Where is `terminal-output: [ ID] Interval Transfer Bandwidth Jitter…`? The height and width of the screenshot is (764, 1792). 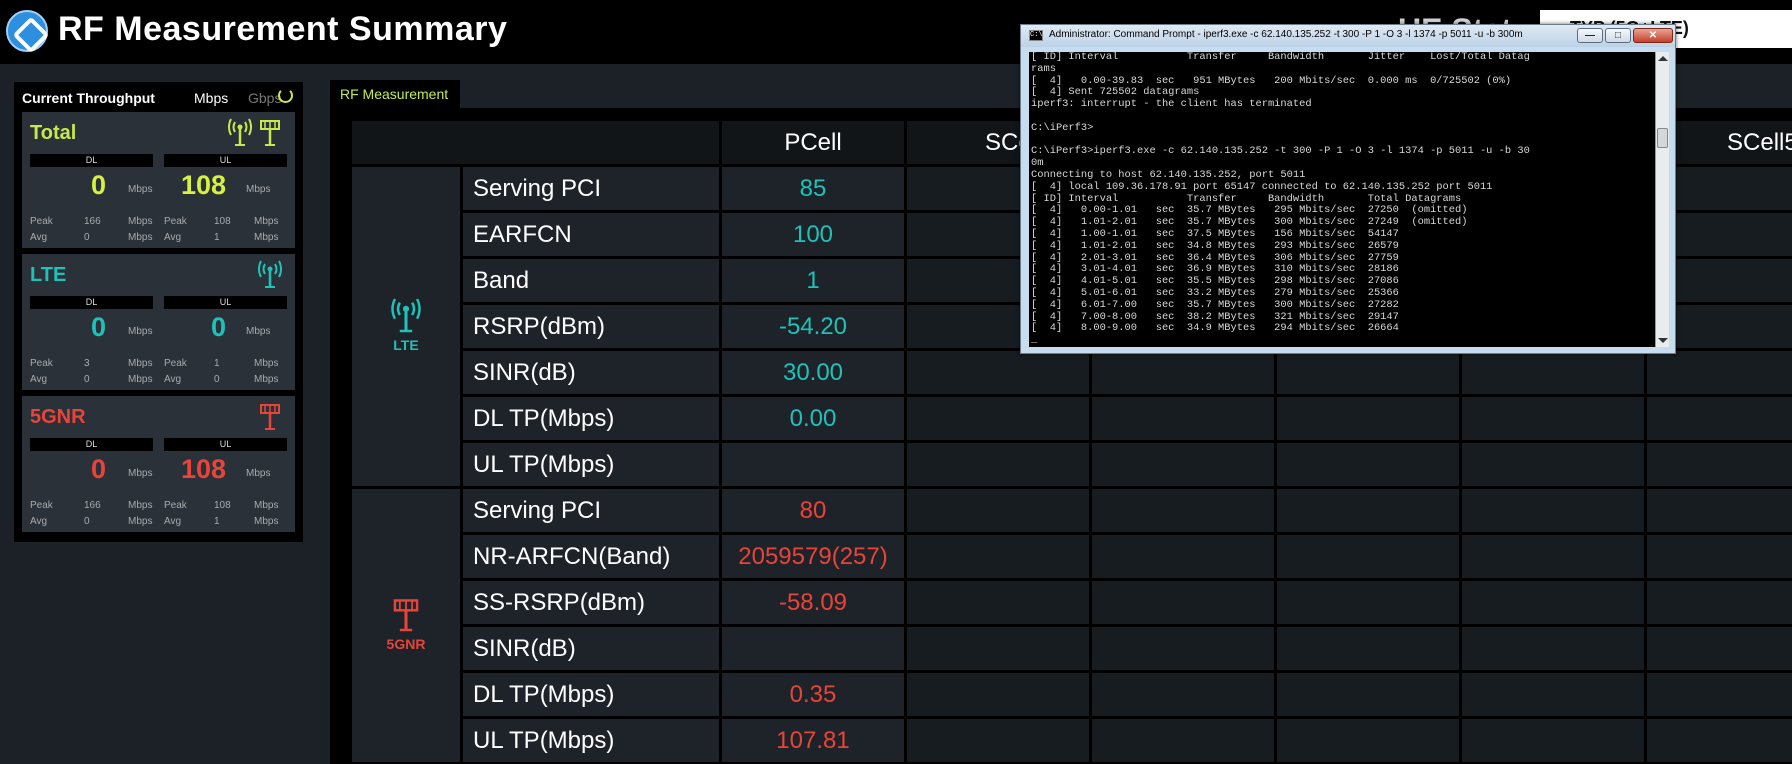 terminal-output: [ ID] Interval Transfer Bandwidth Jitter… is located at coordinates (1342, 199).